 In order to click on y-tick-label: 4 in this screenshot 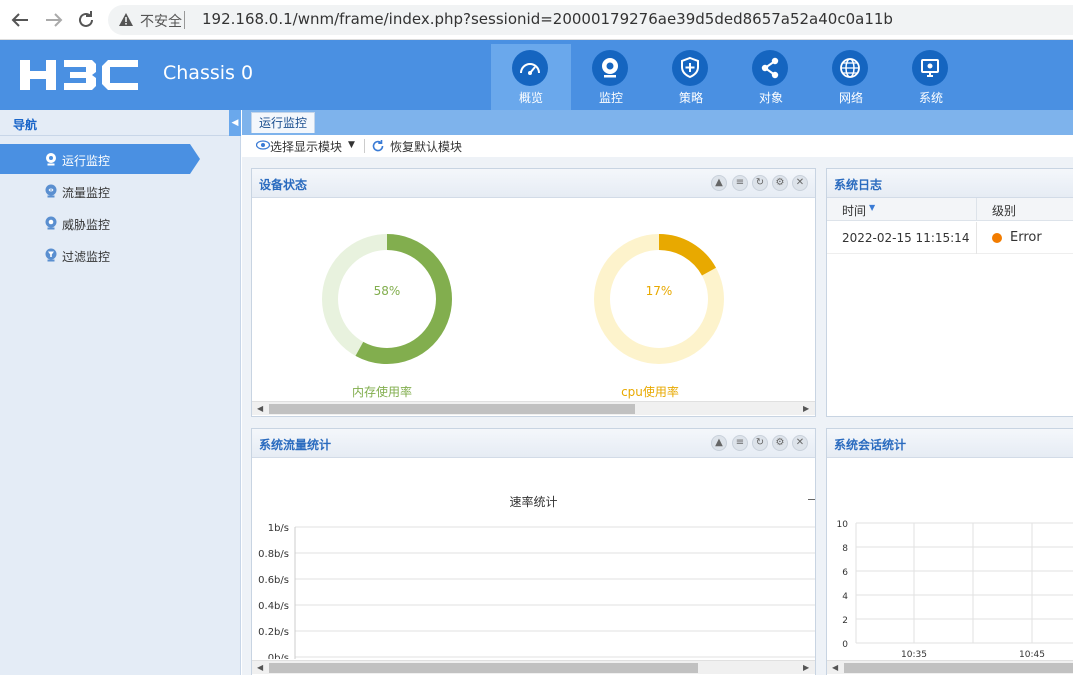, I will do `click(845, 597)`.